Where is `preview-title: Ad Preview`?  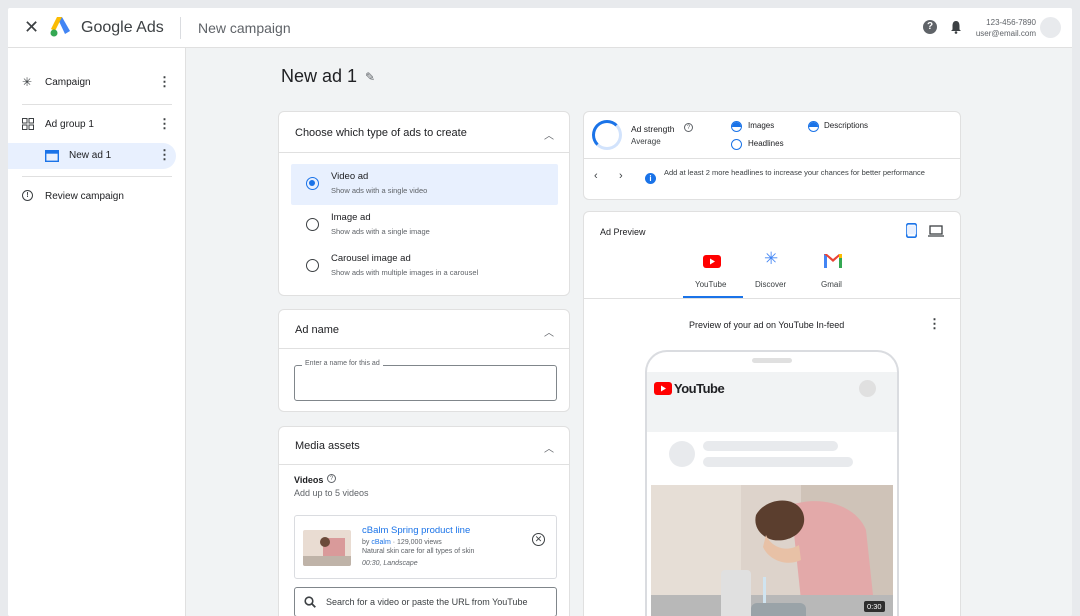 preview-title: Ad Preview is located at coordinates (623, 232).